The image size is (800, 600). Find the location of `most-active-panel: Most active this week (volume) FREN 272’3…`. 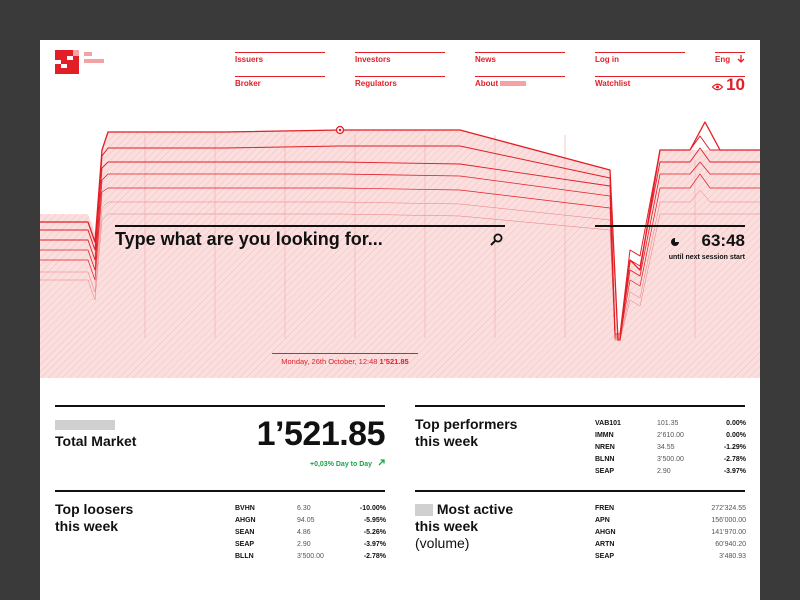

most-active-panel: Most active this week (volume) FREN 272’3… is located at coordinates (580, 541).